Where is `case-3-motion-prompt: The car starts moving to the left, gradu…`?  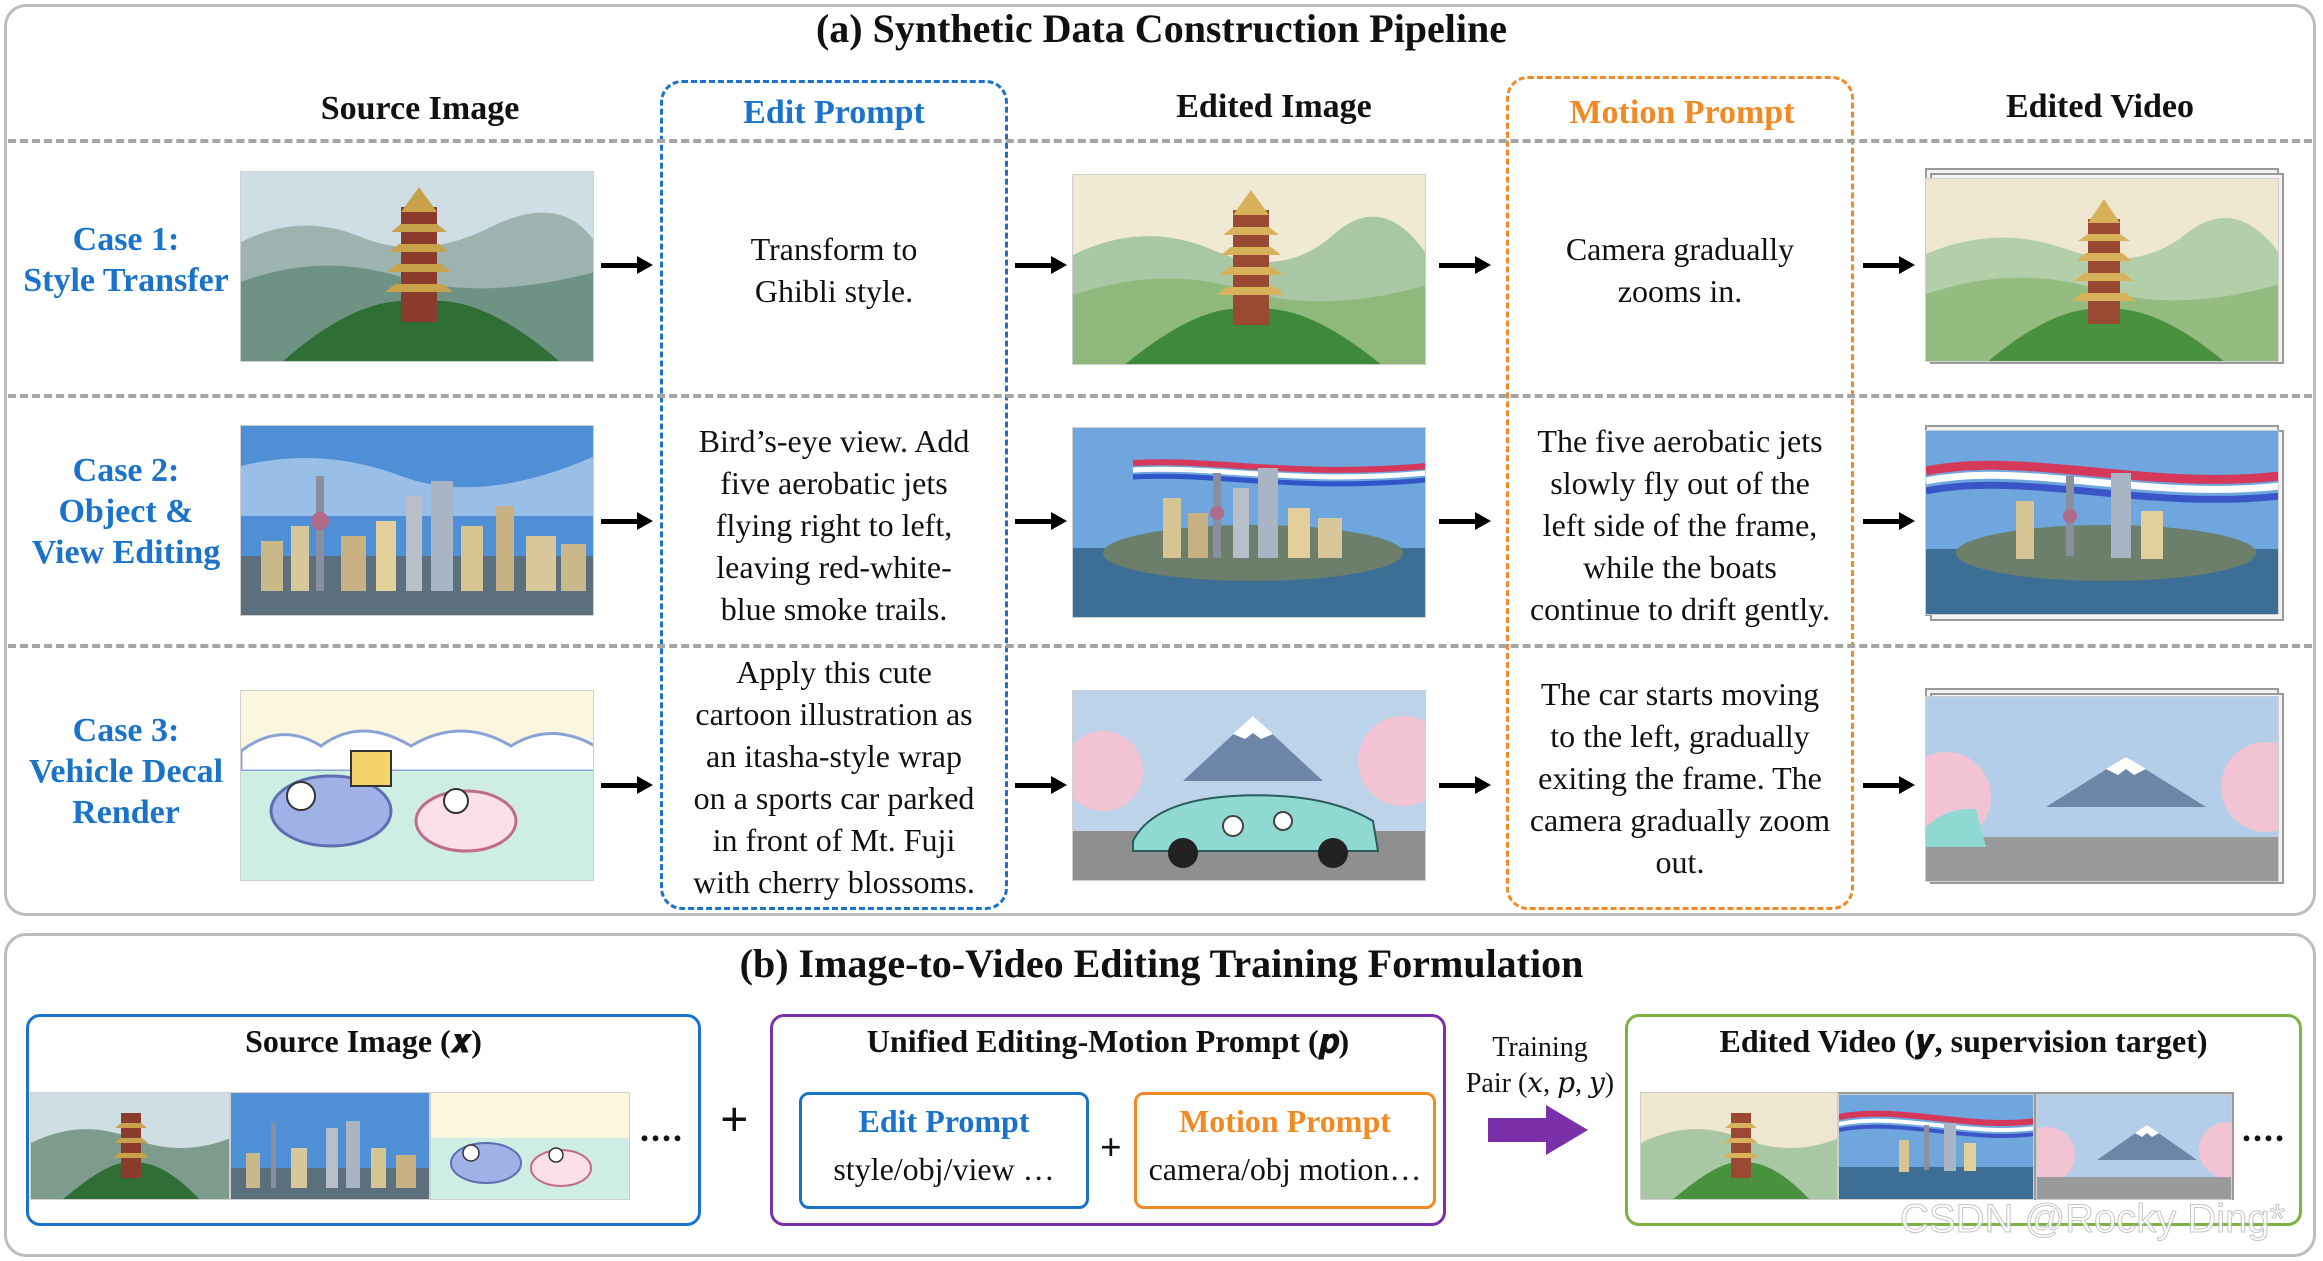 case-3-motion-prompt: The car starts moving to the left, gradu… is located at coordinates (1680, 778).